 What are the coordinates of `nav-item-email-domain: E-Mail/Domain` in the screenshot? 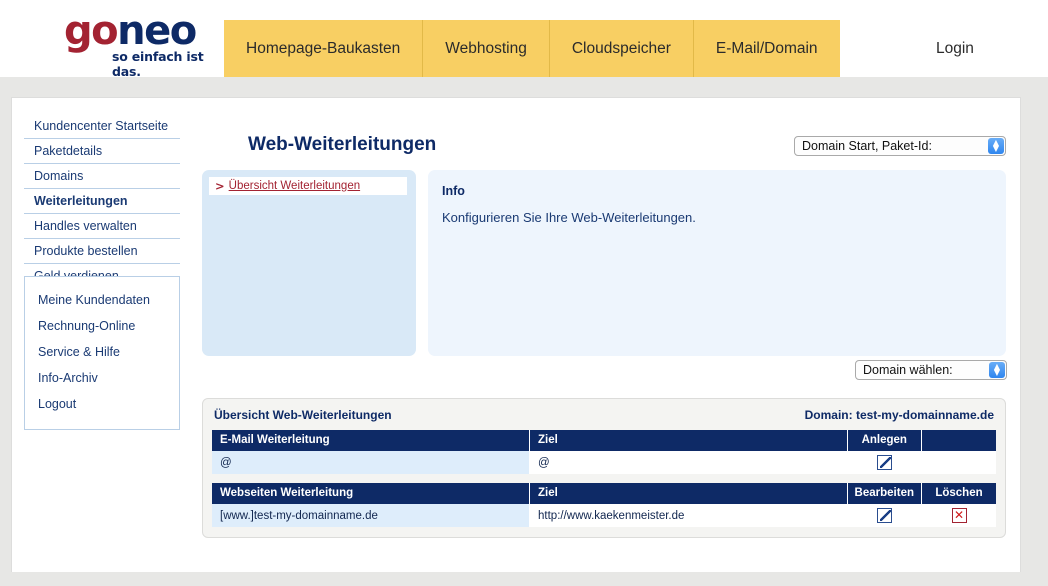 It's located at (767, 48).